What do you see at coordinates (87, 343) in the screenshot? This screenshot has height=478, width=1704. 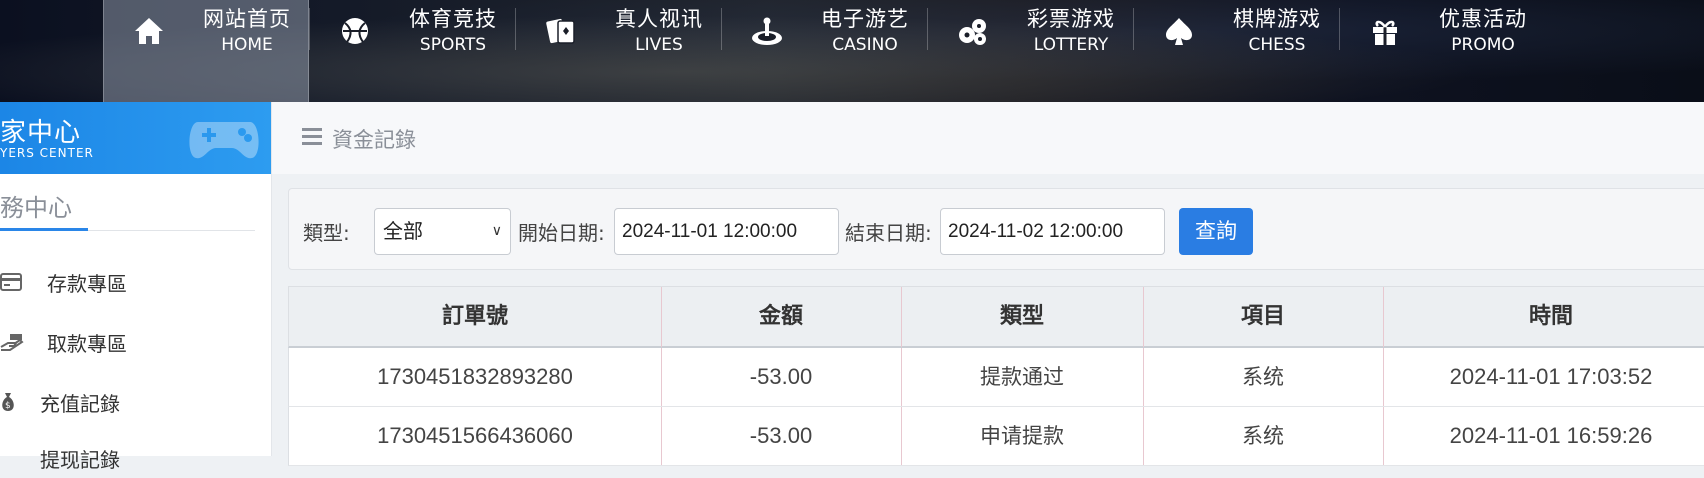 I see `sidebar-item-label: 取款專區` at bounding box center [87, 343].